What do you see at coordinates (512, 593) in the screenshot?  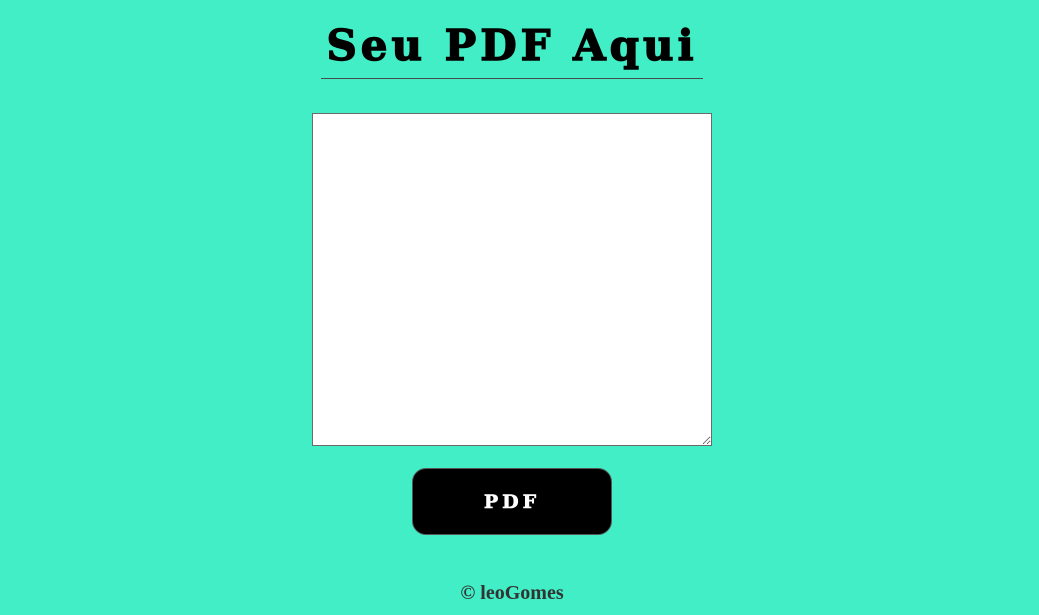 I see `footer-credit: © leoGomes` at bounding box center [512, 593].